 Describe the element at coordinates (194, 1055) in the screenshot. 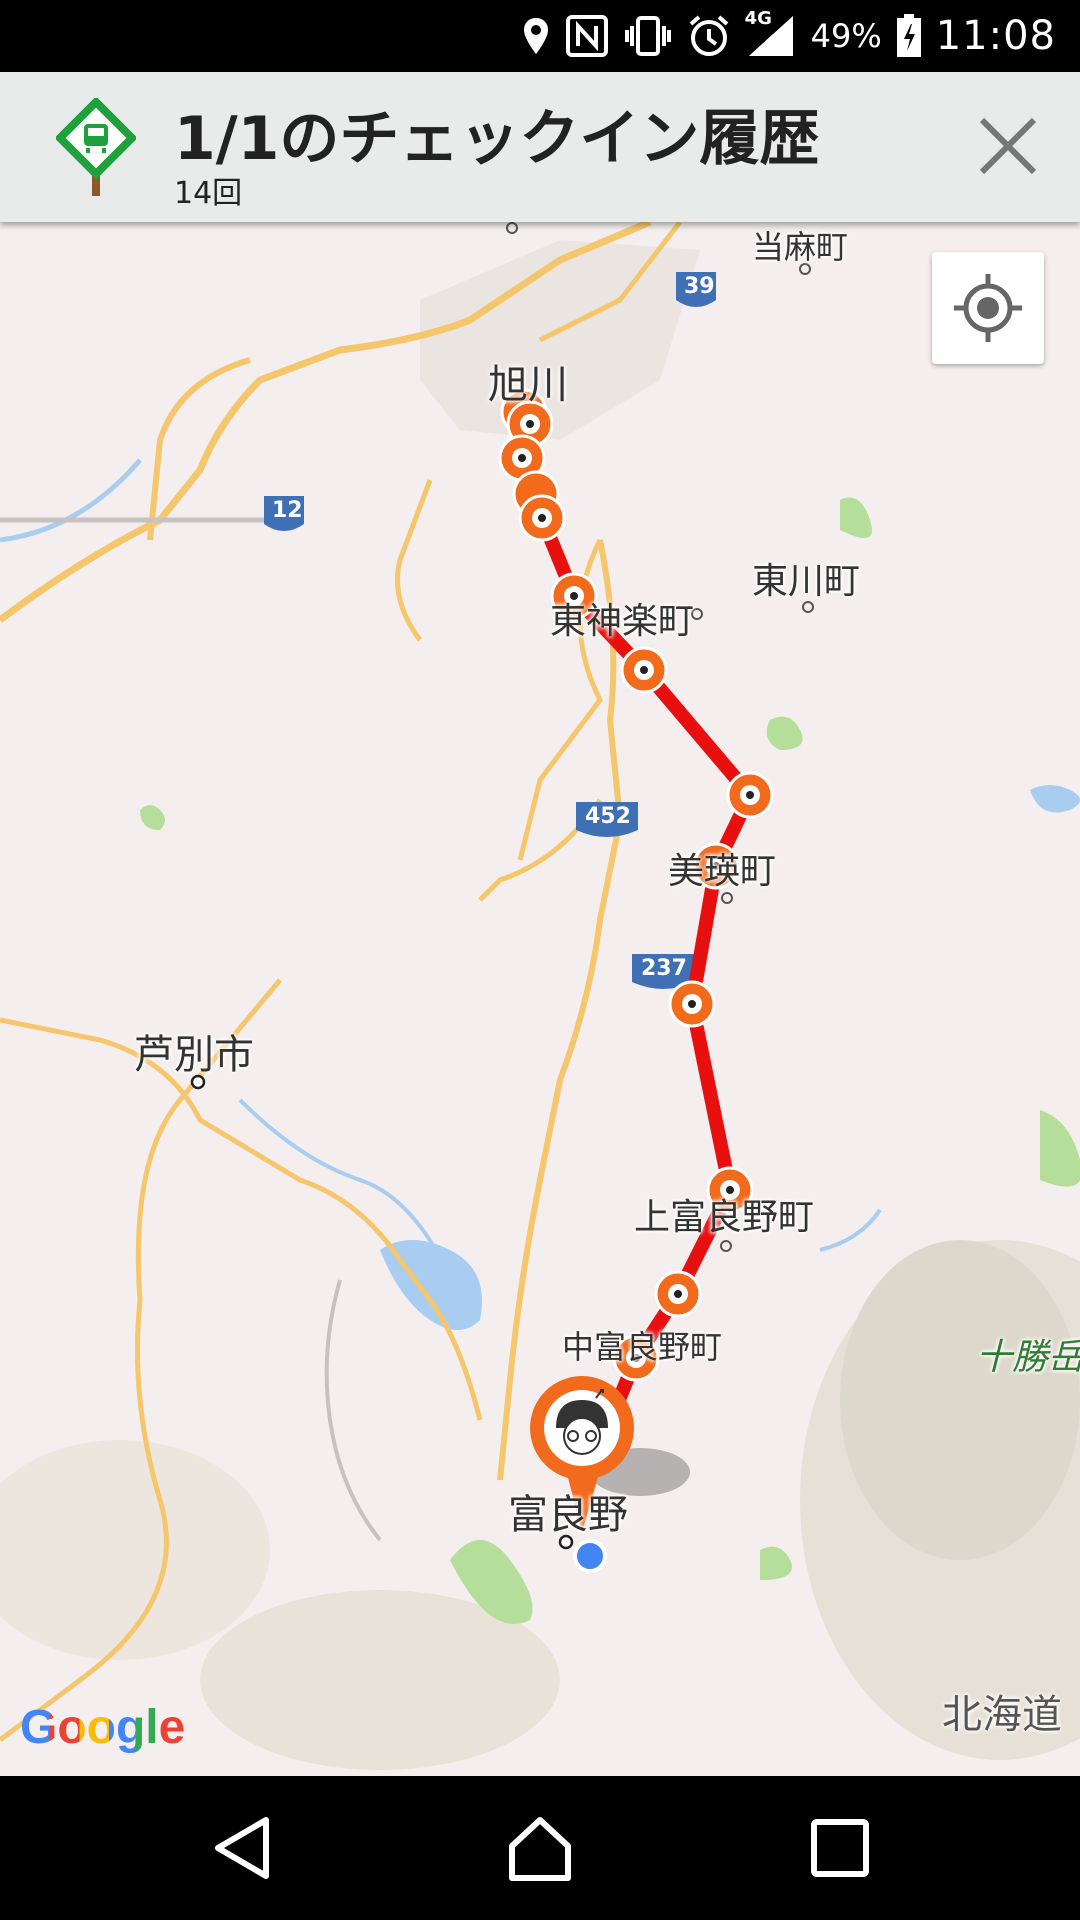

I see `place-ashibetsu: 芦別市` at that location.